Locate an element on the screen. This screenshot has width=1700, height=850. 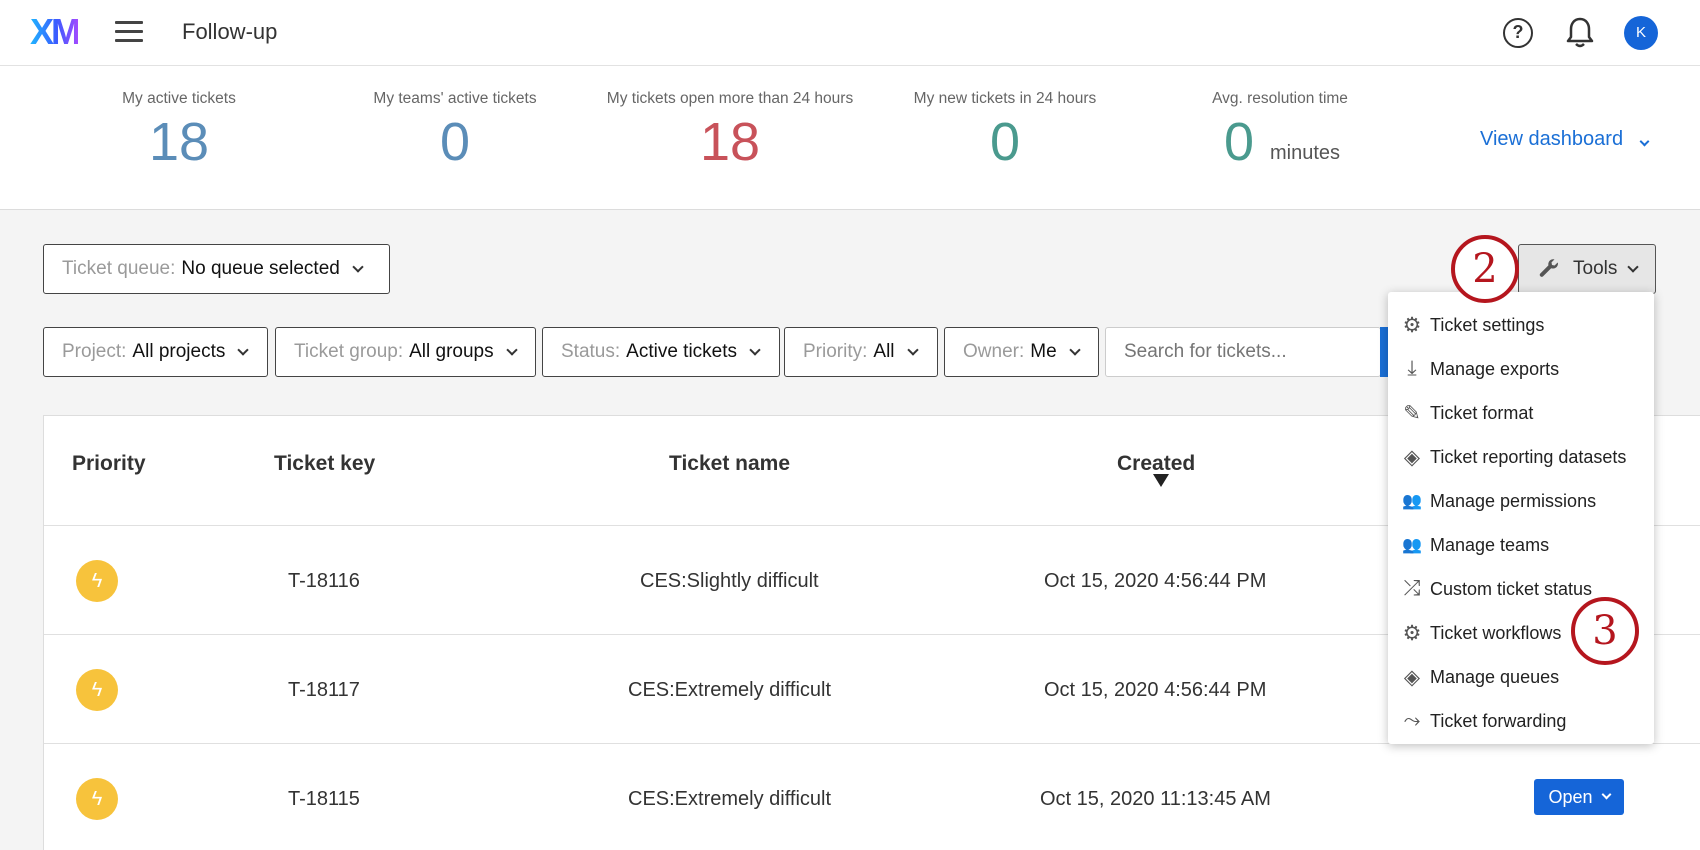
bell-icon is located at coordinates (1580, 33).